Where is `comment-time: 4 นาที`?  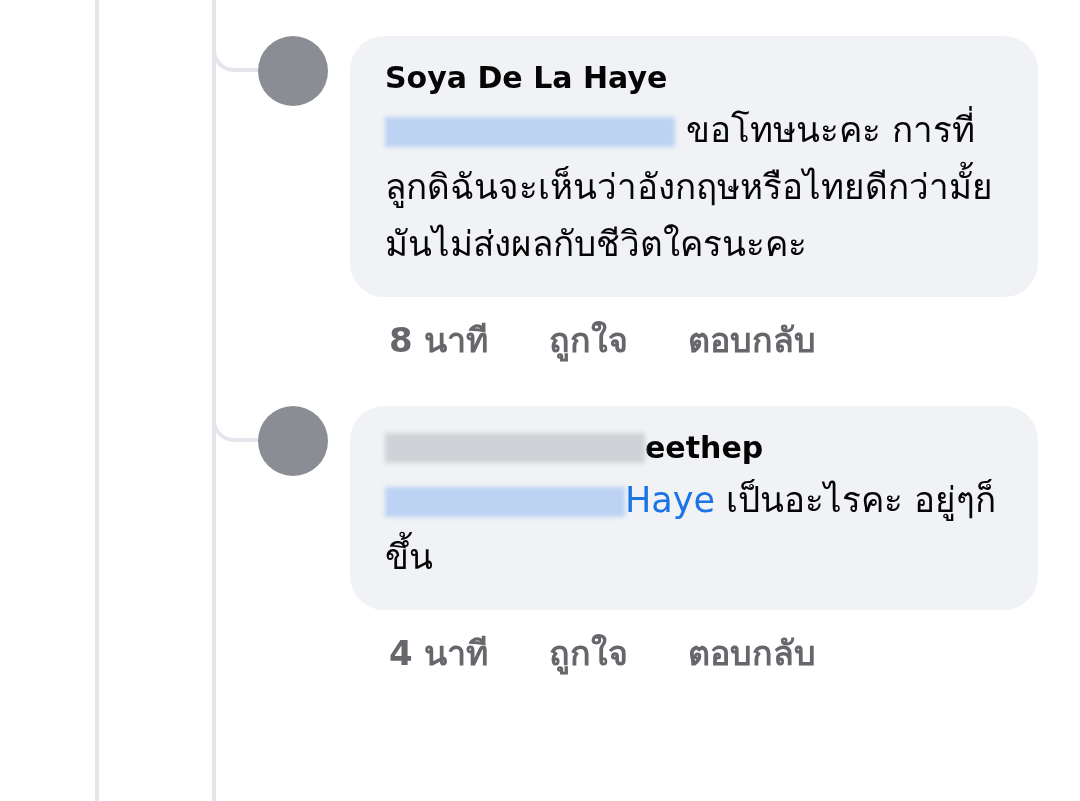
comment-time: 4 นาที is located at coordinates (439, 653).